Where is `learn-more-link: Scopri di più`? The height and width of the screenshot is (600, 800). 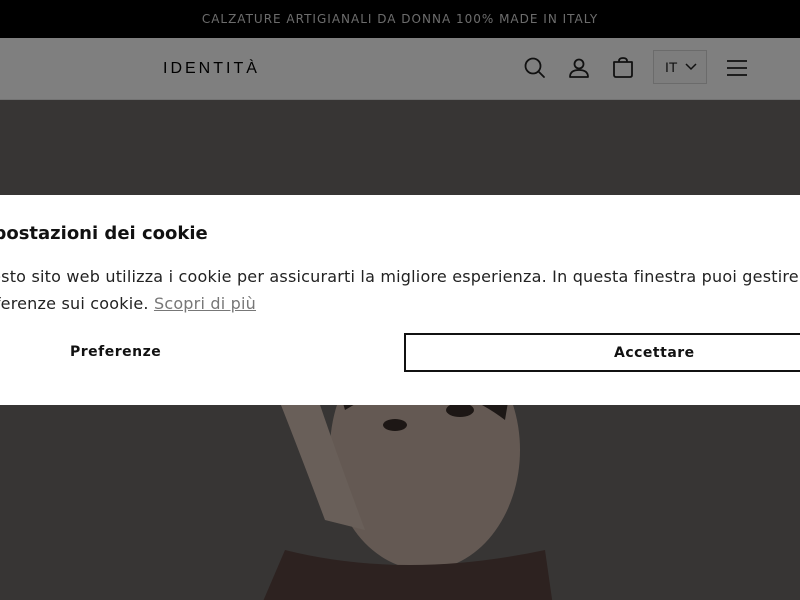
learn-more-link: Scopri di più is located at coordinates (205, 303).